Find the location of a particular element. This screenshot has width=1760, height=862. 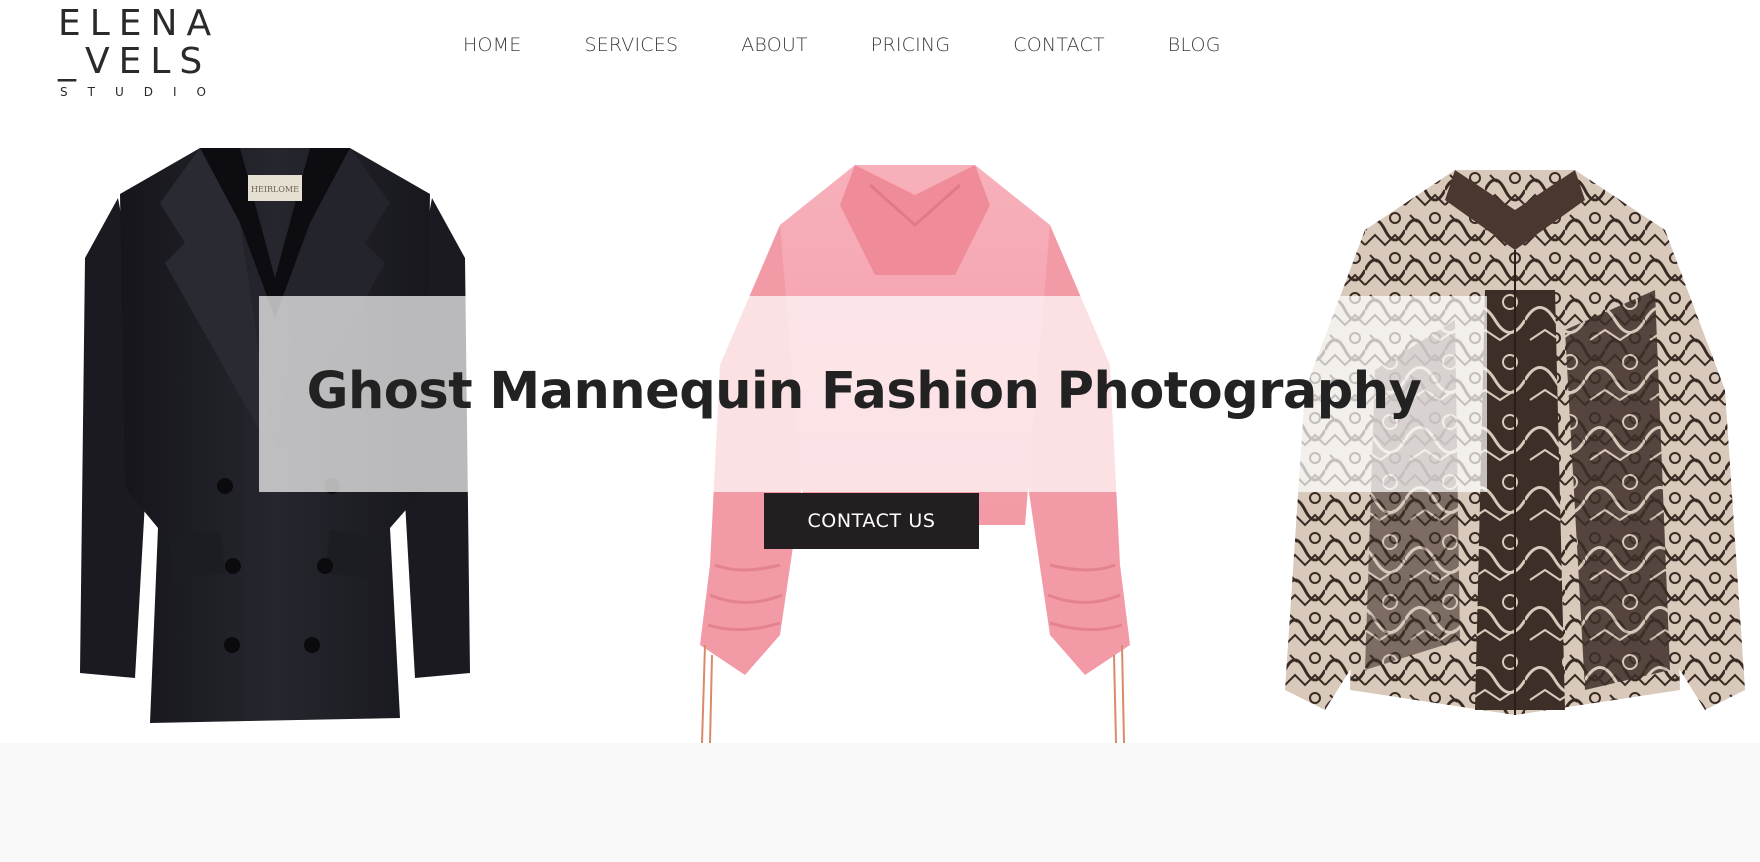

nav-item-services: SERVICES is located at coordinates (631, 45).